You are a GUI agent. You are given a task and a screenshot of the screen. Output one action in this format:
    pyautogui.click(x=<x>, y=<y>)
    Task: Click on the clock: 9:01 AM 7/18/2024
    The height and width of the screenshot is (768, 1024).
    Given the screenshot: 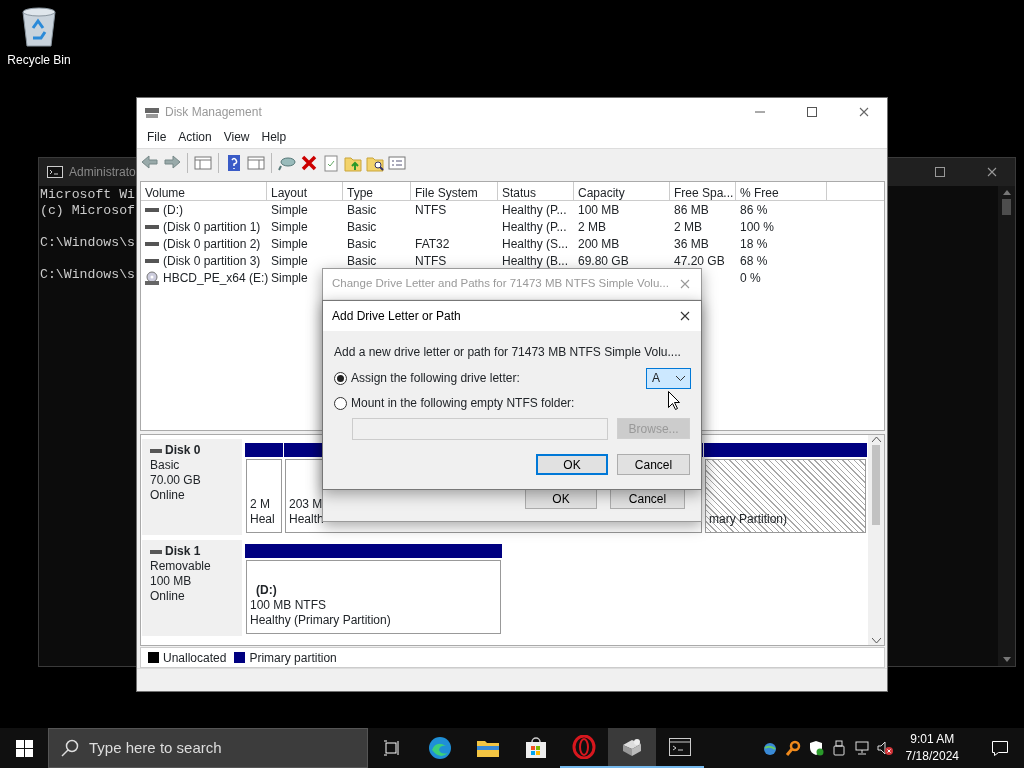 What is the action you would take?
    pyautogui.click(x=934, y=748)
    